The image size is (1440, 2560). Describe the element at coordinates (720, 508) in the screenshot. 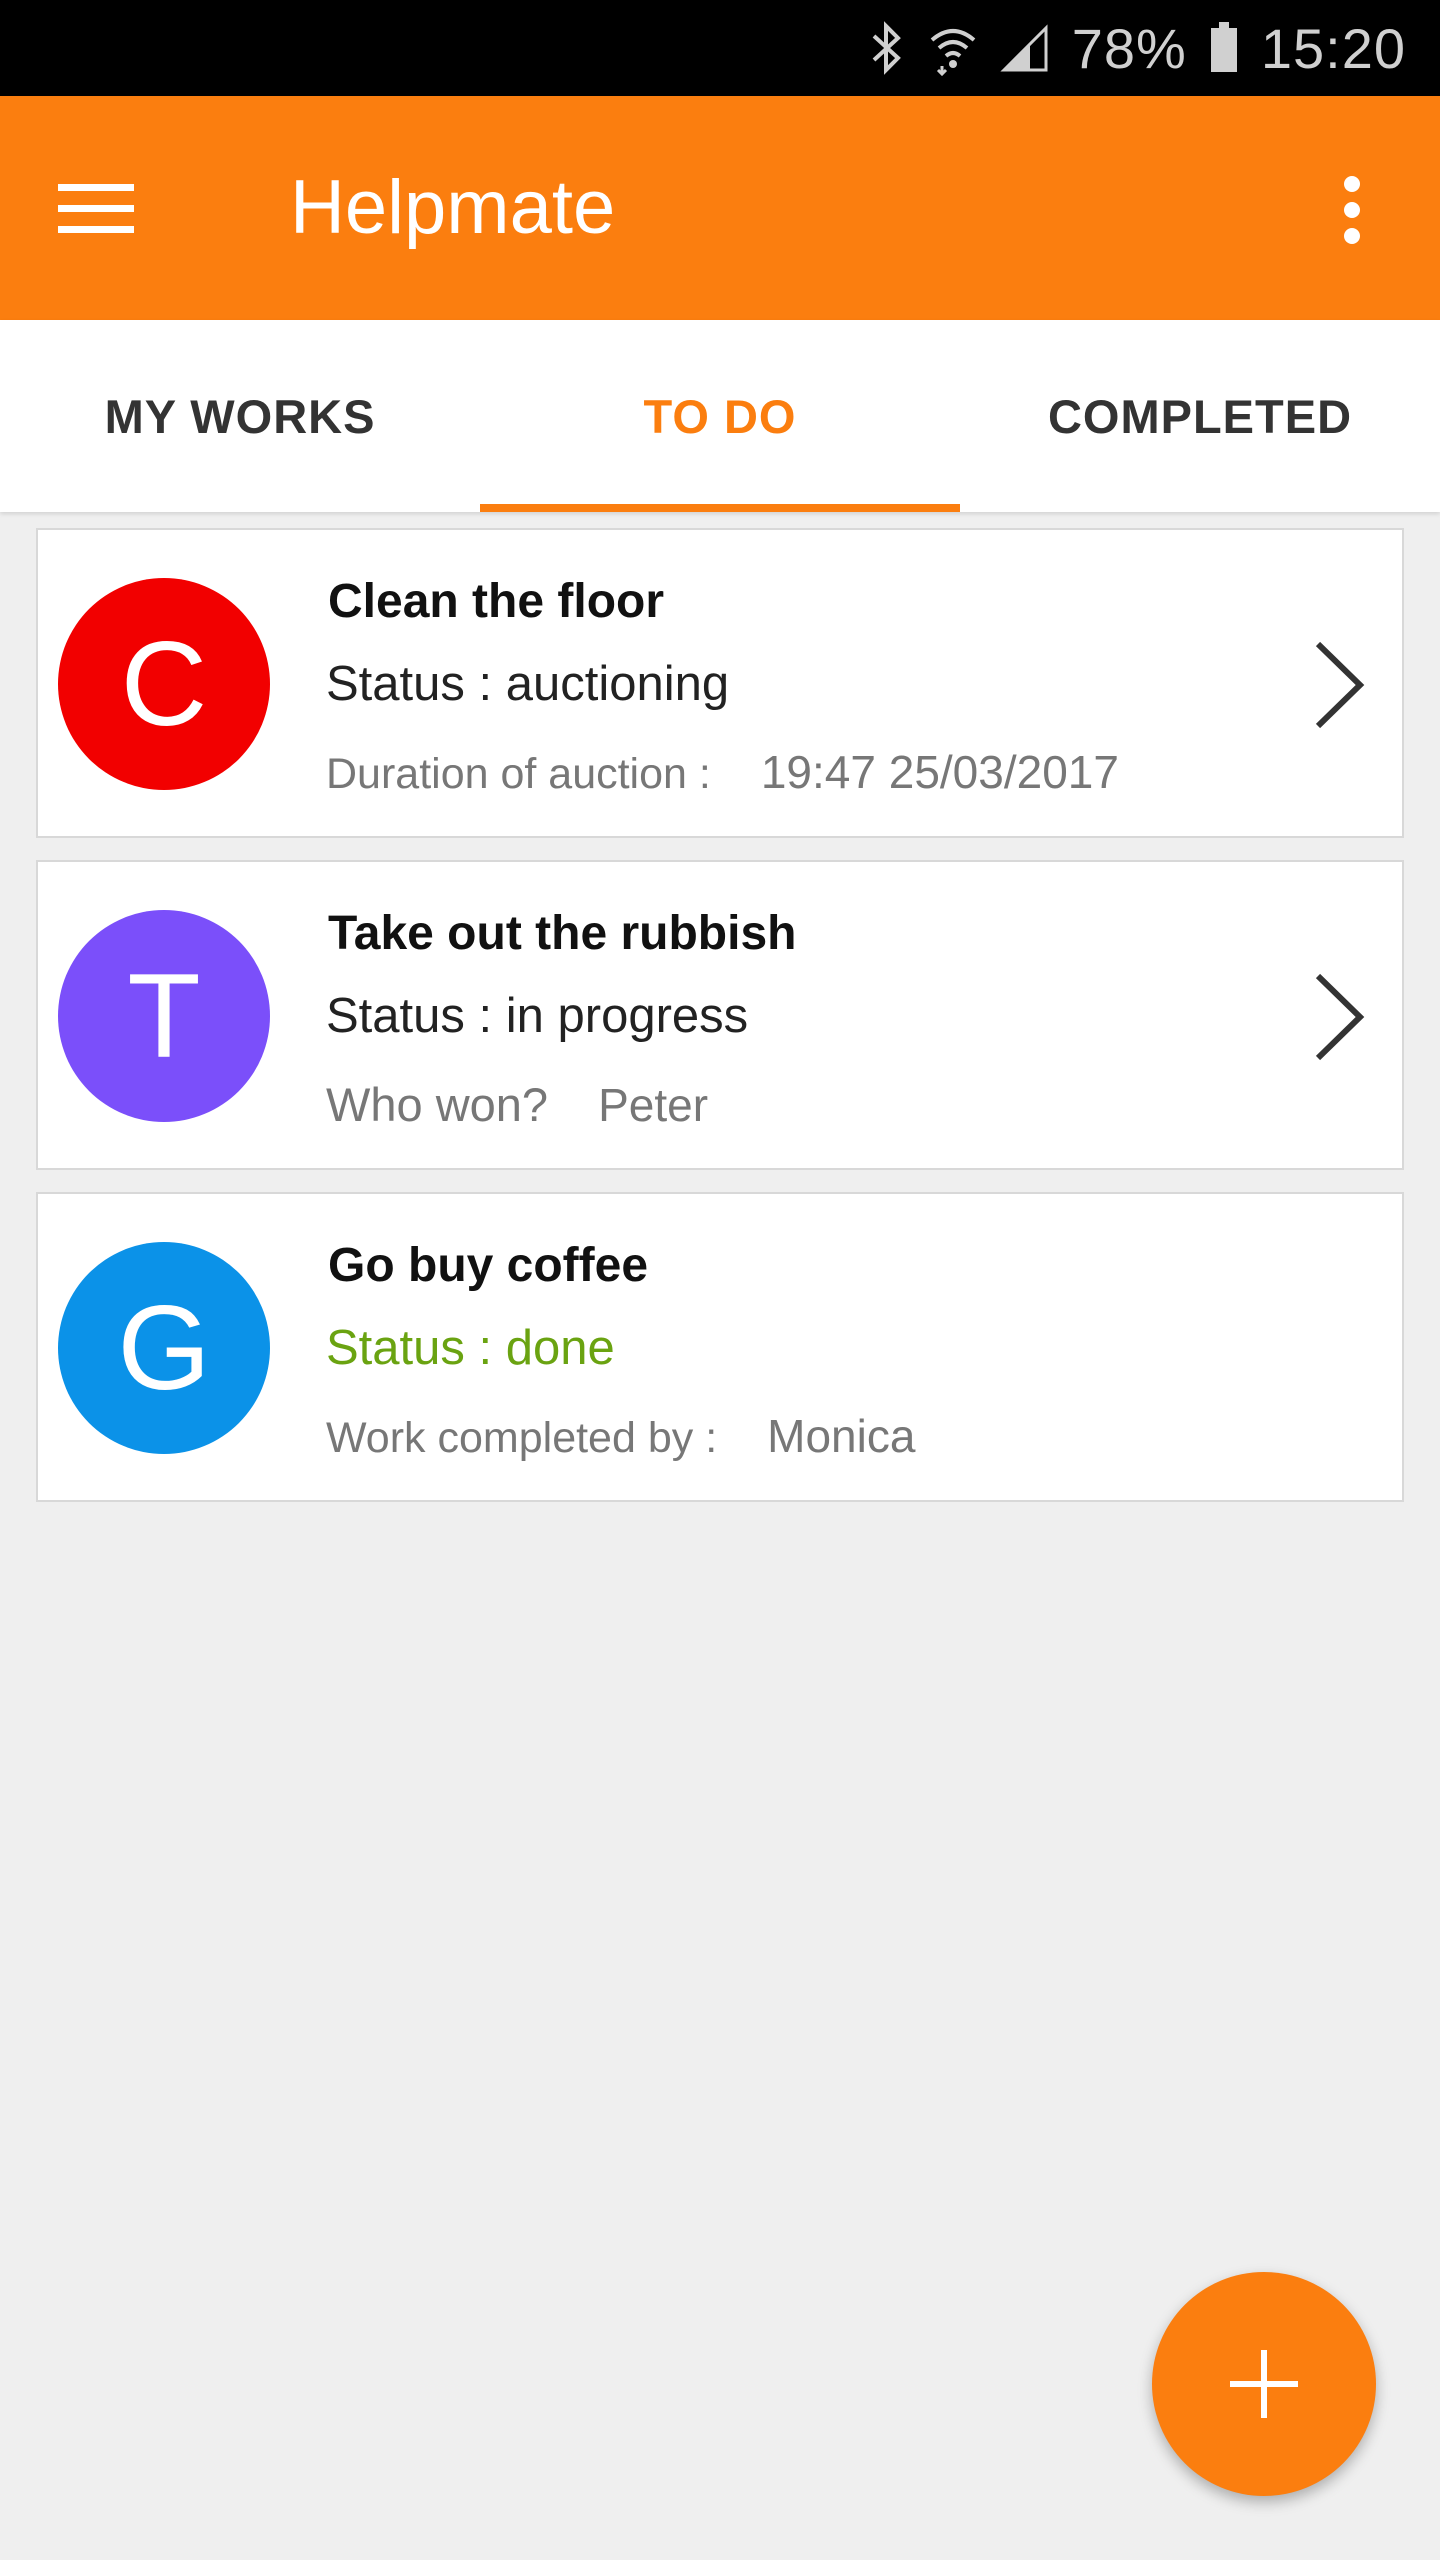

I see `tab-indicator` at that location.